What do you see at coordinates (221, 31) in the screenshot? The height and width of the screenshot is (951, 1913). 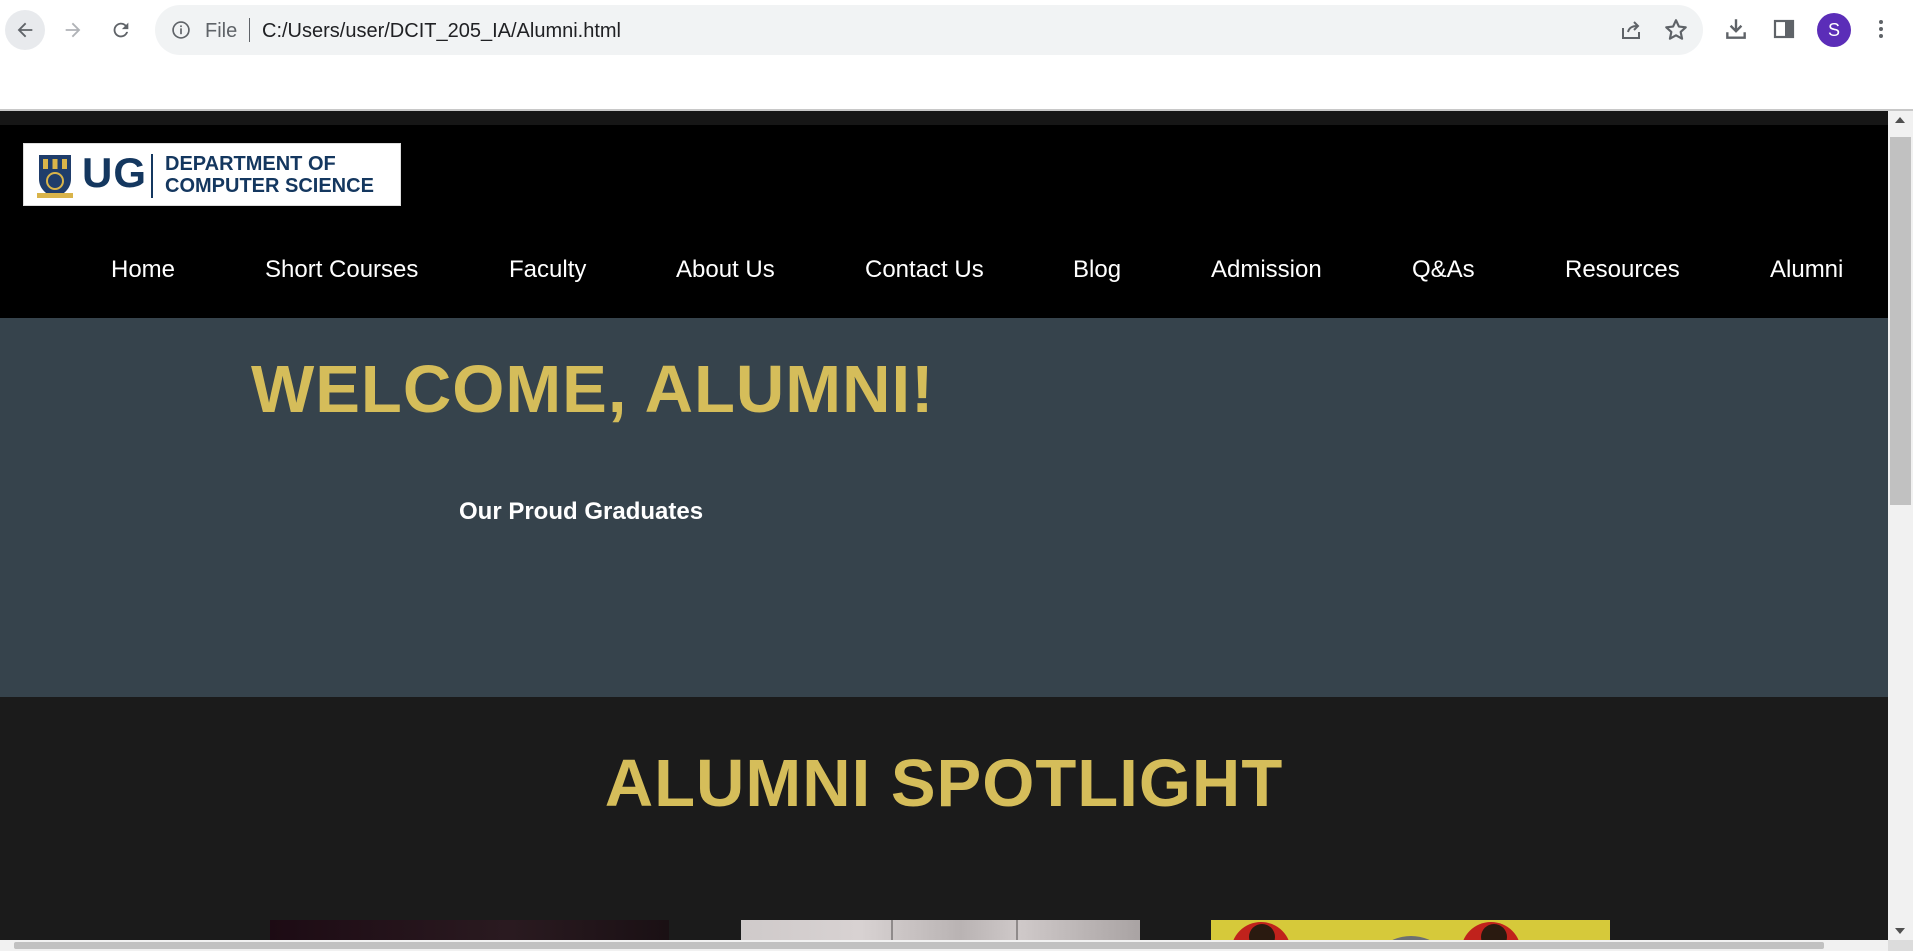 I see `scheme-label: File` at bounding box center [221, 31].